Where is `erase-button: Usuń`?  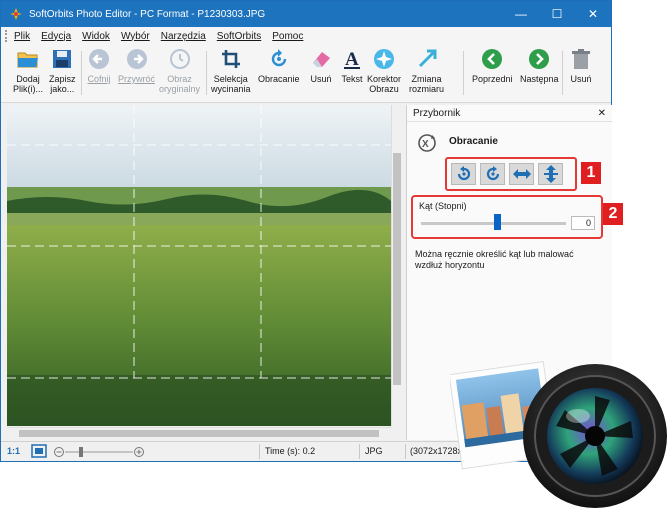
erase-button: Usuń is located at coordinates (321, 65).